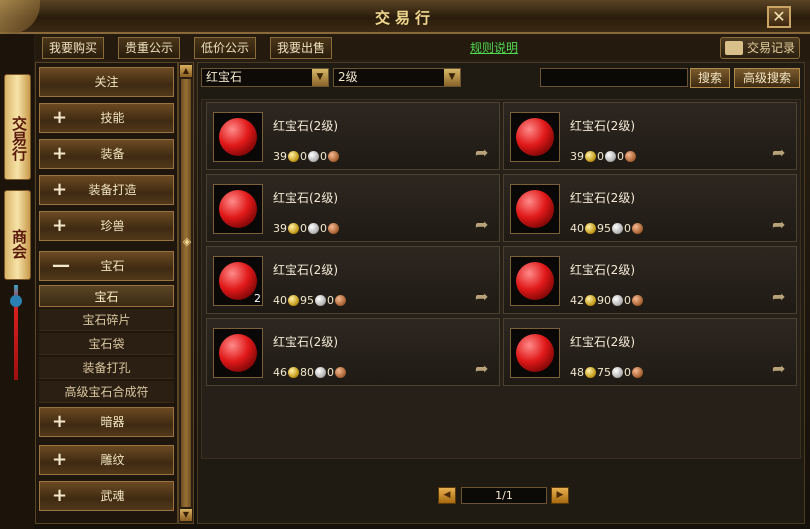 The width and height of the screenshot is (810, 529). I want to click on title-bar: 交易行 ✕, so click(405, 17).